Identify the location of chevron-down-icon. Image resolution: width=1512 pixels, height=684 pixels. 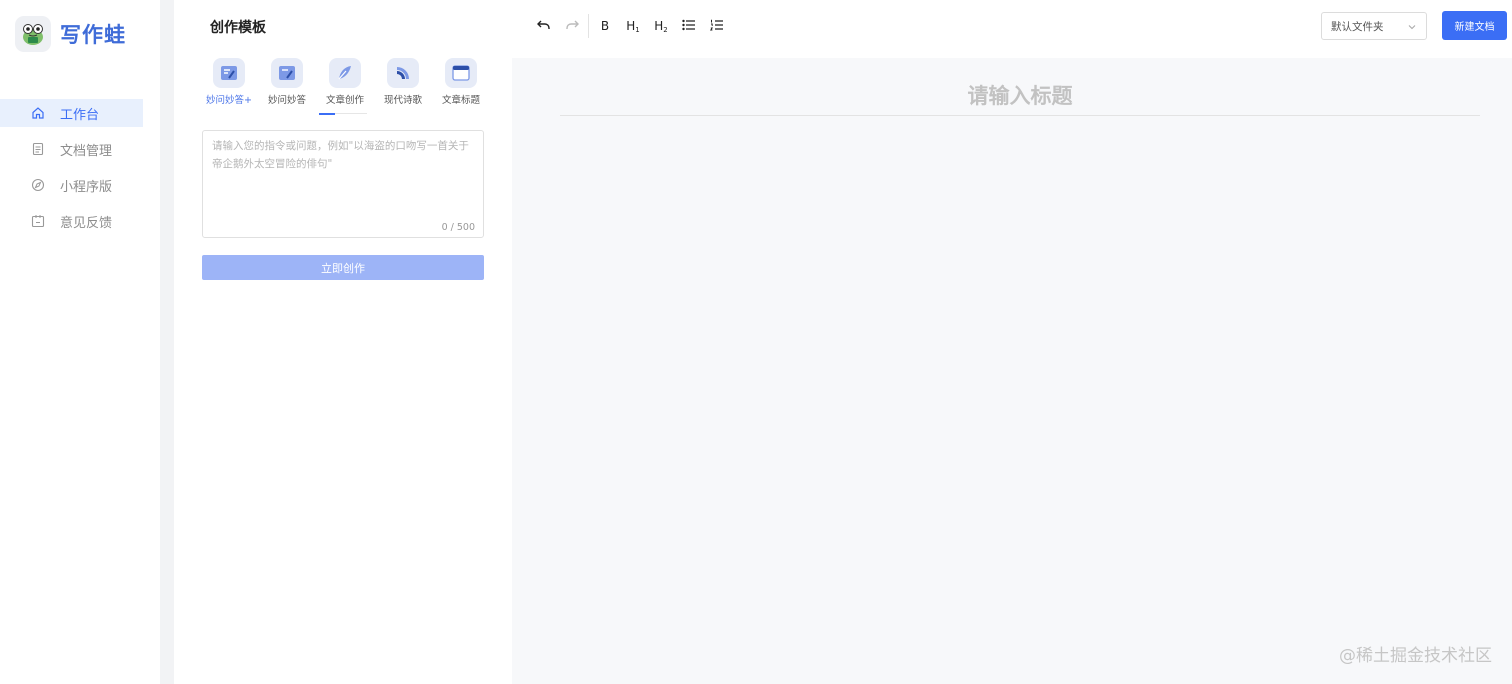
(1412, 28).